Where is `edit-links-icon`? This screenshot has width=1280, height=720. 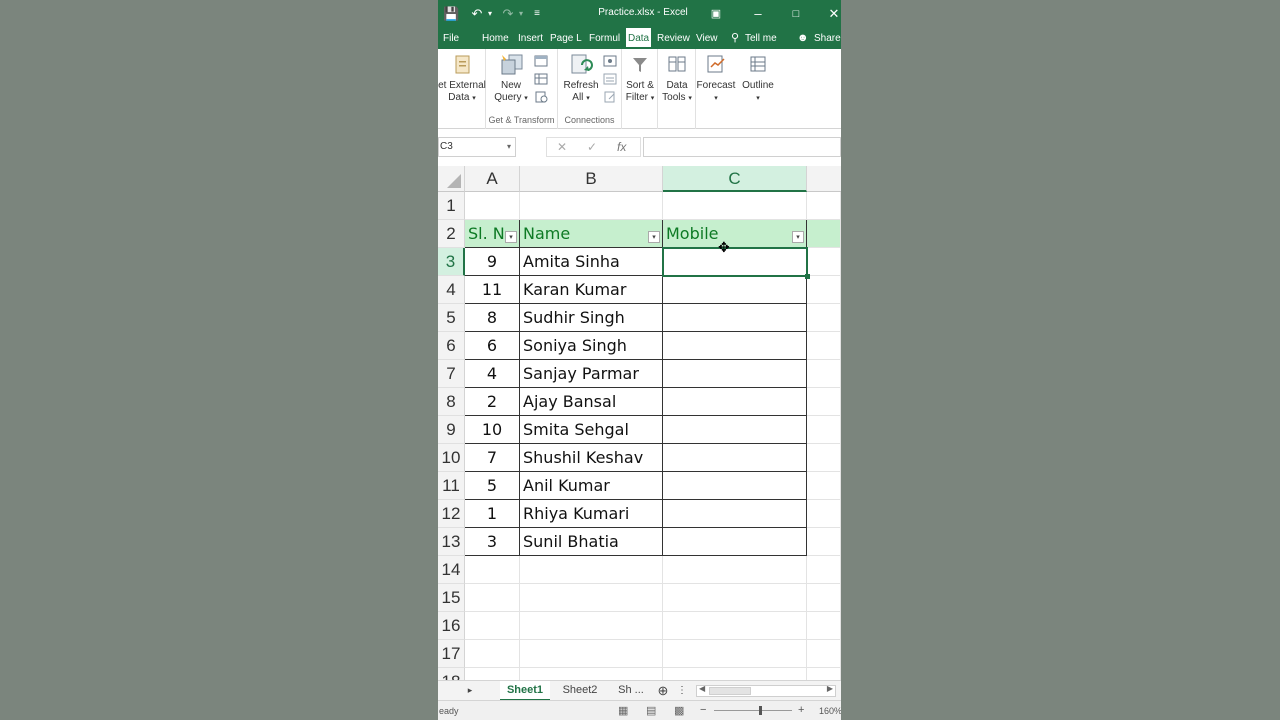
edit-links-icon is located at coordinates (610, 97).